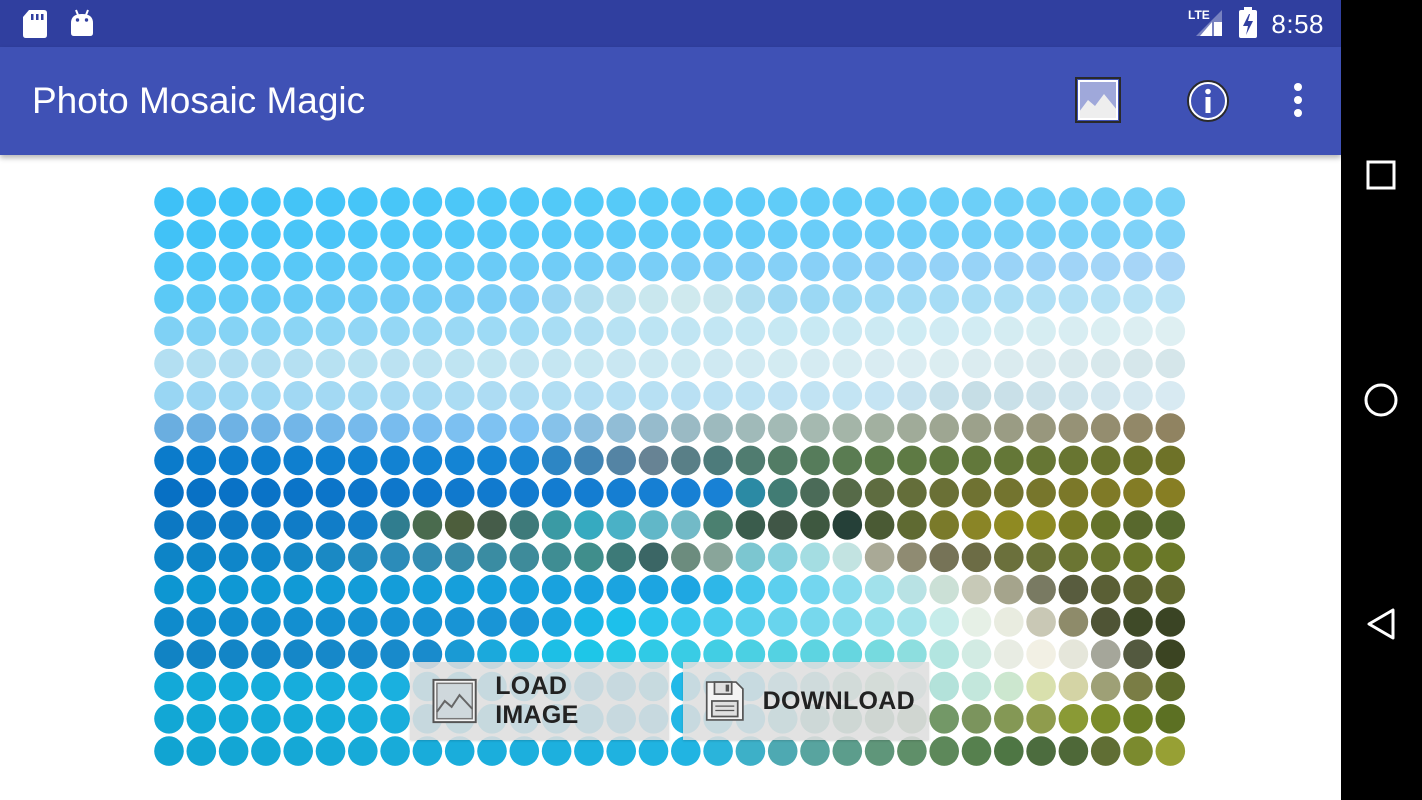 Image resolution: width=1422 pixels, height=800 pixels. I want to click on overflow-menu-button, so click(1298, 103).